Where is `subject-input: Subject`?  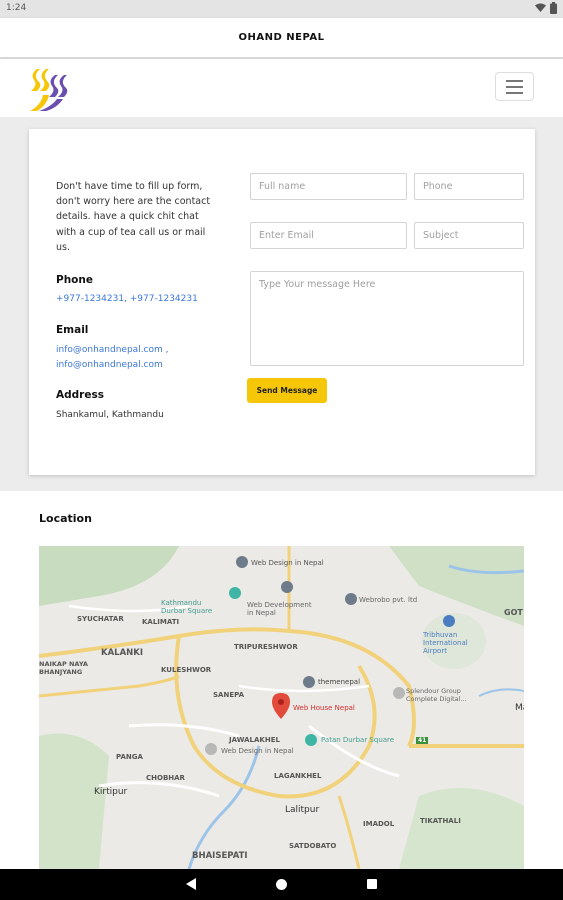
subject-input: Subject is located at coordinates (469, 235).